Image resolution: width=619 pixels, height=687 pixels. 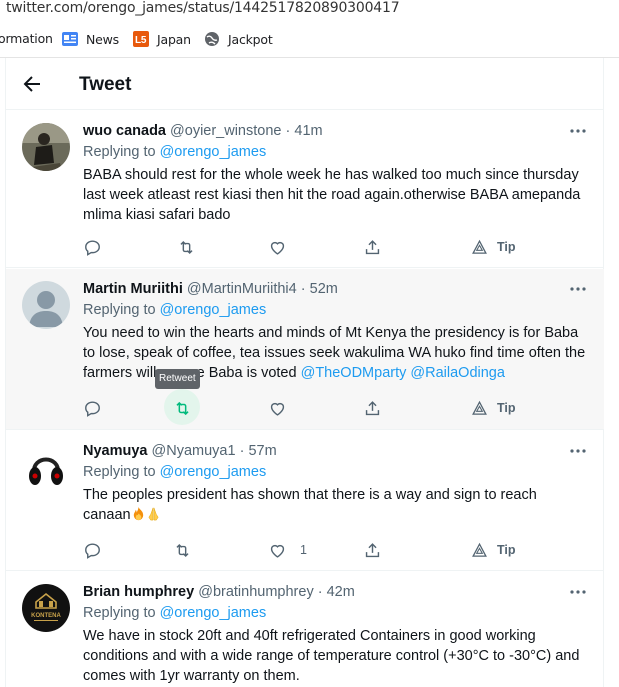 I want to click on display-name: Brian humphrey, so click(x=138, y=592).